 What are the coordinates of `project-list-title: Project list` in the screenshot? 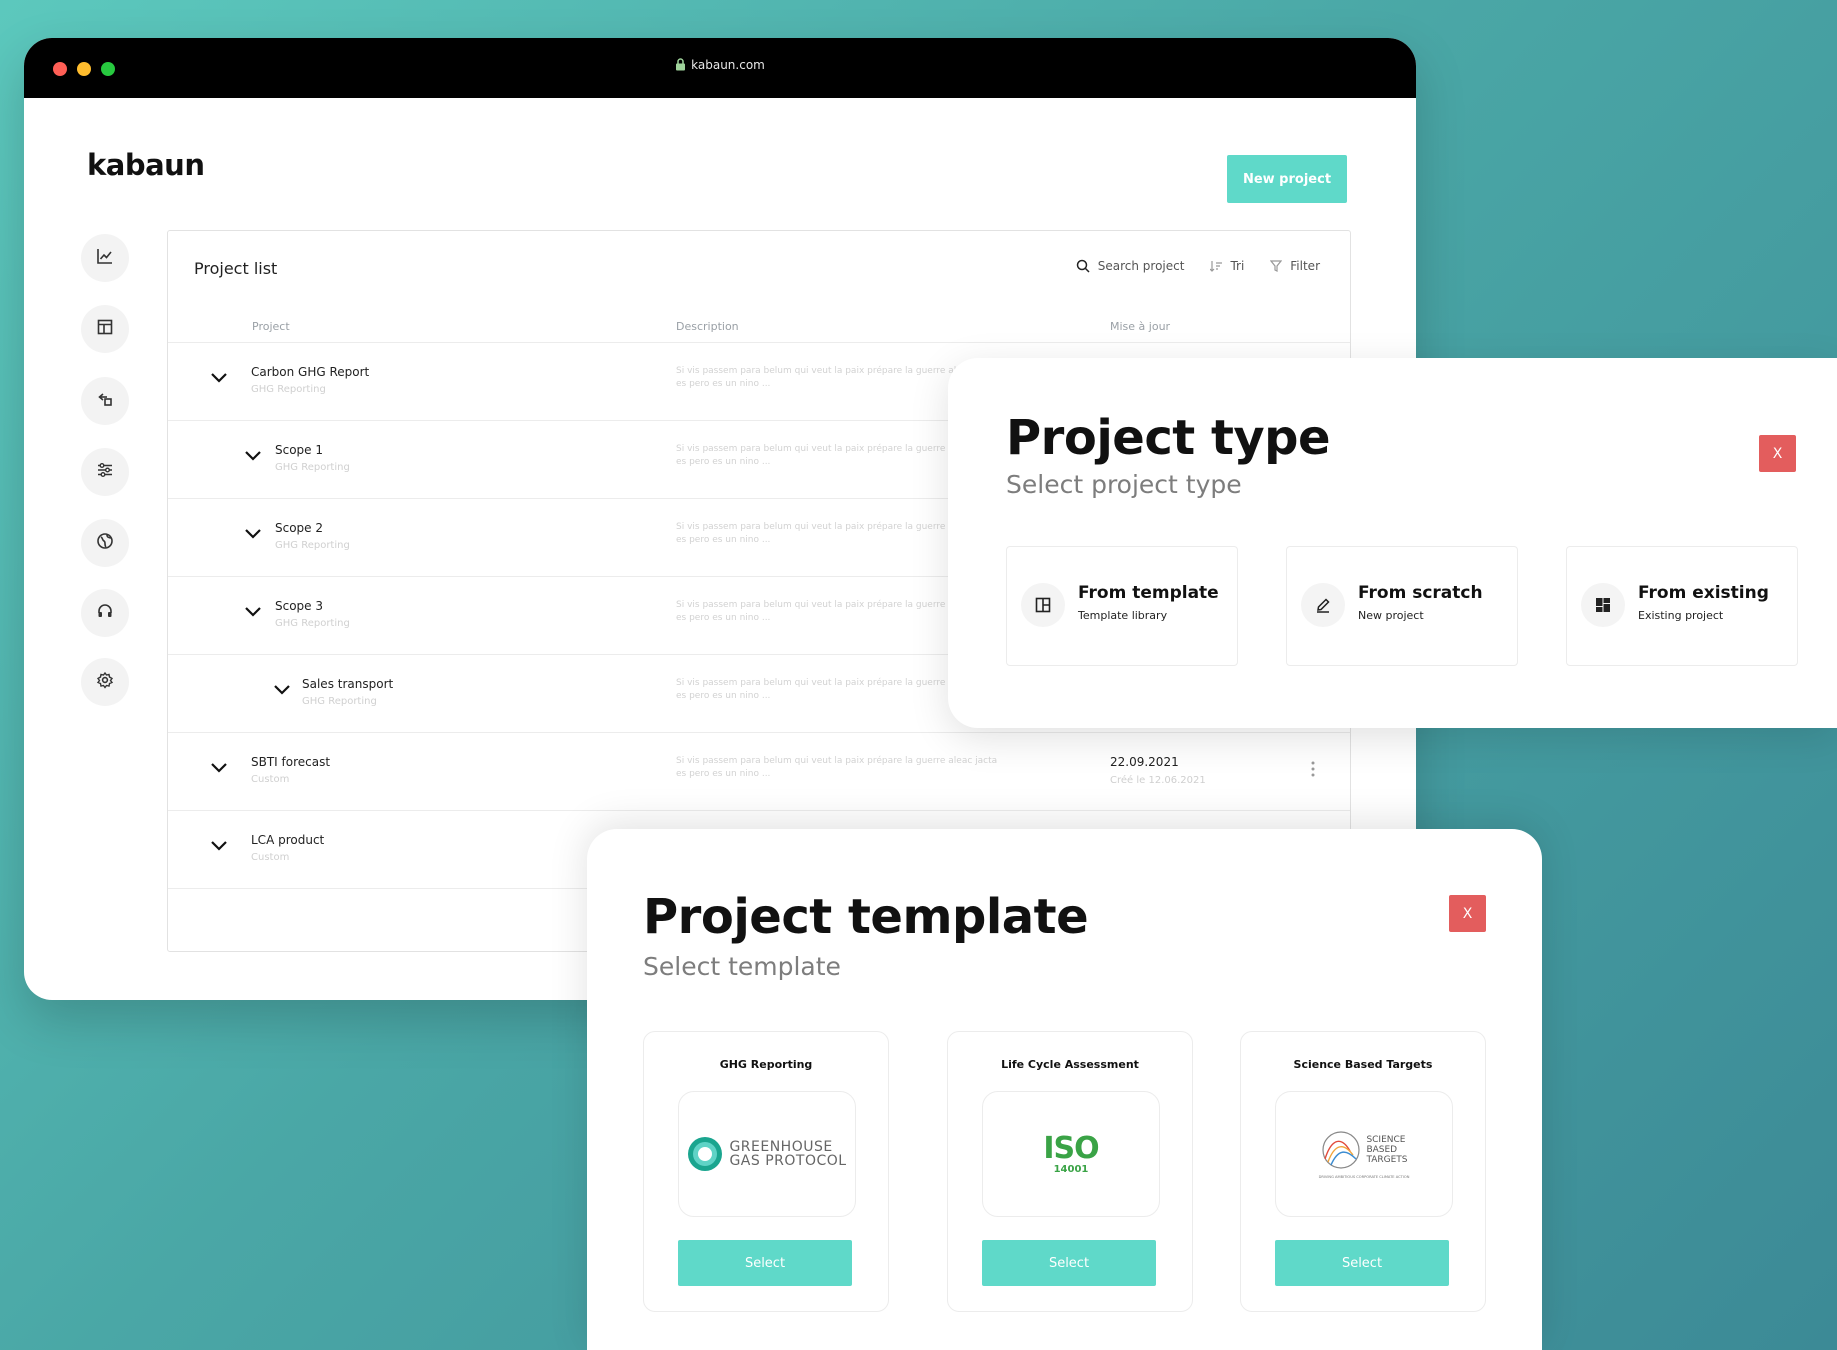 It's located at (236, 268).